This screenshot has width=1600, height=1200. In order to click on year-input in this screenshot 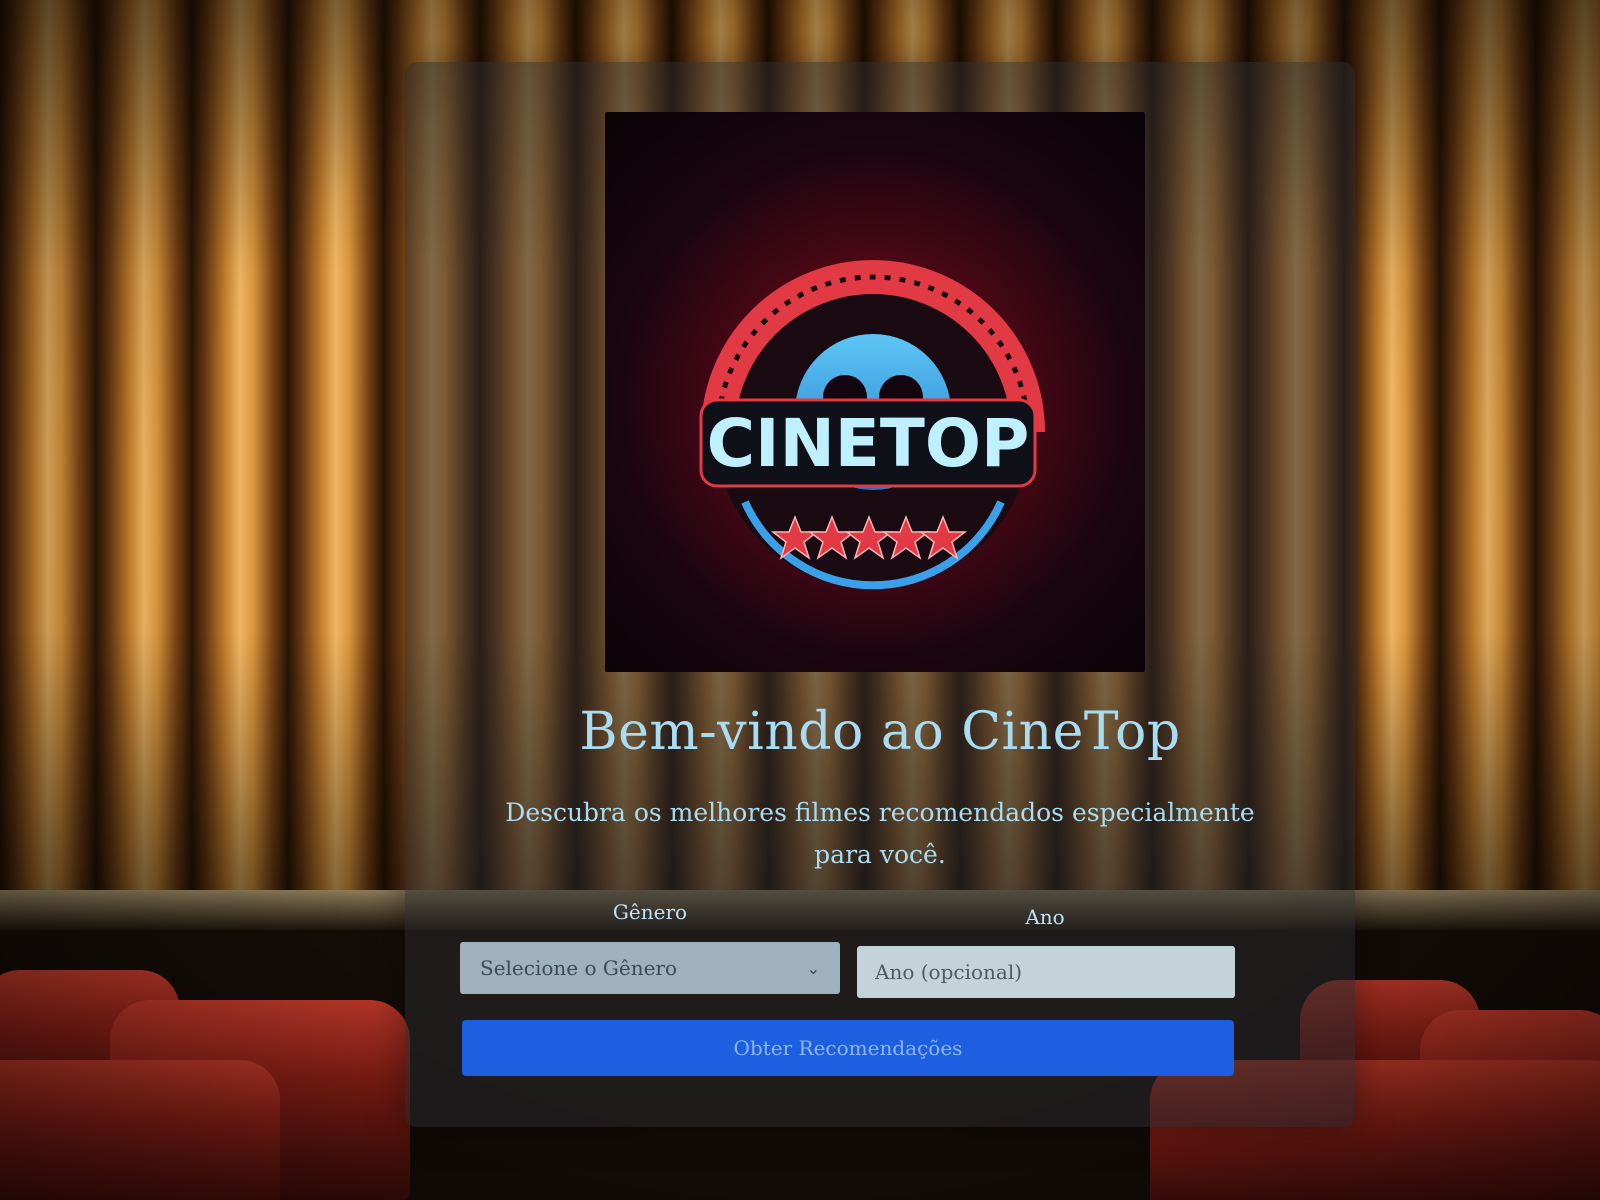, I will do `click(1046, 972)`.